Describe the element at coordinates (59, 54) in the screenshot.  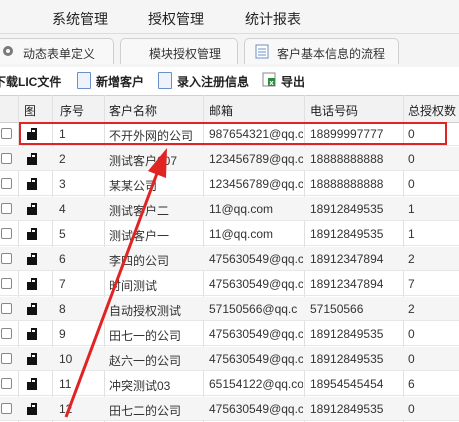
I see `tab-label: 动态表单定义` at that location.